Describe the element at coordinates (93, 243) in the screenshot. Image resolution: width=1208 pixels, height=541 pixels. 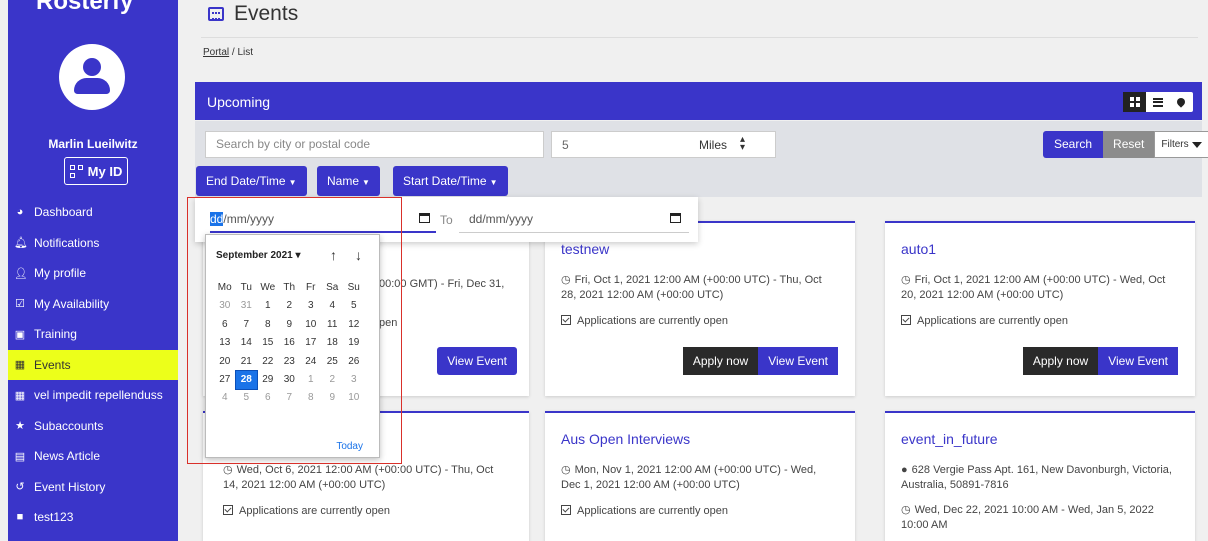
I see `sidebar-item: 🔔︎ Notifications` at that location.